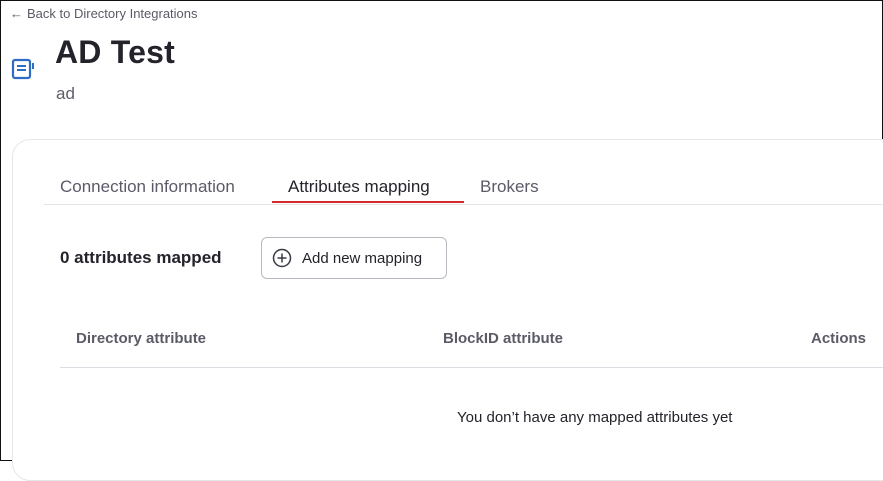 The width and height of the screenshot is (883, 481). What do you see at coordinates (141, 338) in the screenshot?
I see `column-header-directory-attribute: Directory attribute` at bounding box center [141, 338].